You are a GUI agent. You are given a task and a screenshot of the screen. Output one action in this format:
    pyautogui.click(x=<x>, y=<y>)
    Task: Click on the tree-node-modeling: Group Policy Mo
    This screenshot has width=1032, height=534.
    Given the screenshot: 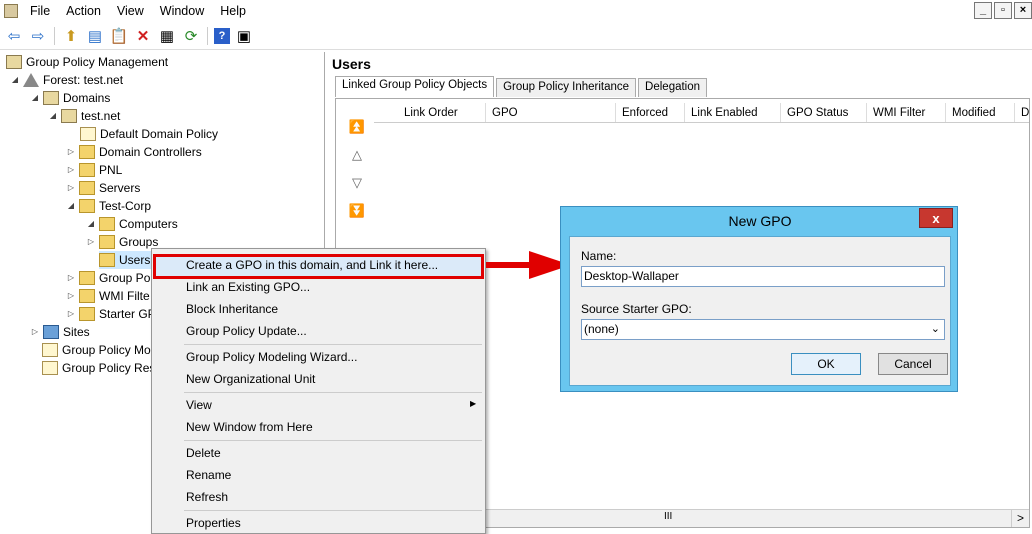 What is the action you would take?
    pyautogui.click(x=96, y=350)
    